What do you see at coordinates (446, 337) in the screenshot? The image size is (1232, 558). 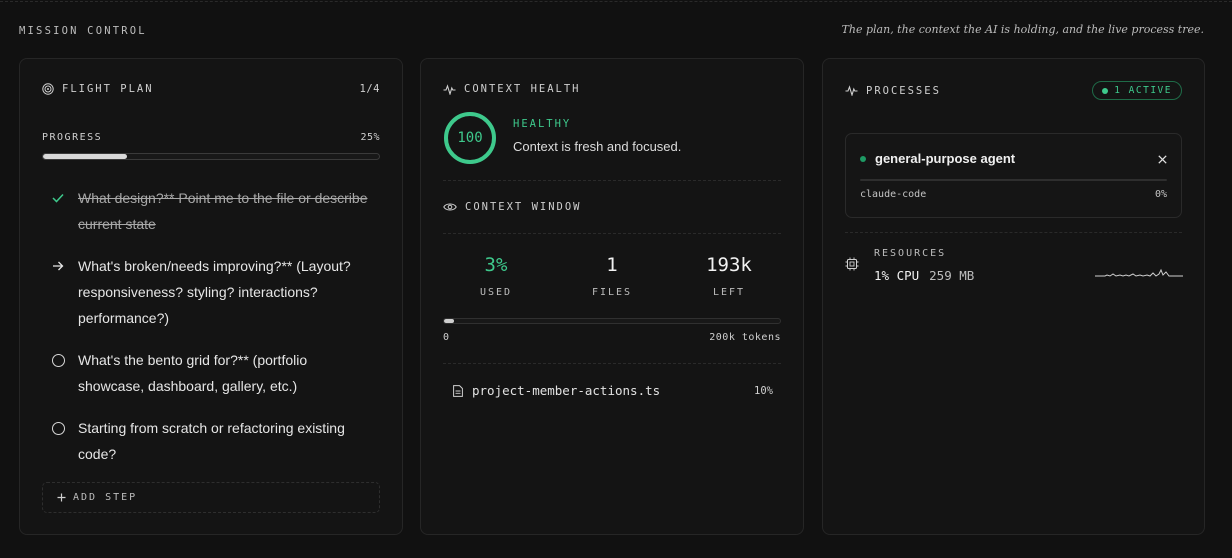 I see `scale-min: 0` at bounding box center [446, 337].